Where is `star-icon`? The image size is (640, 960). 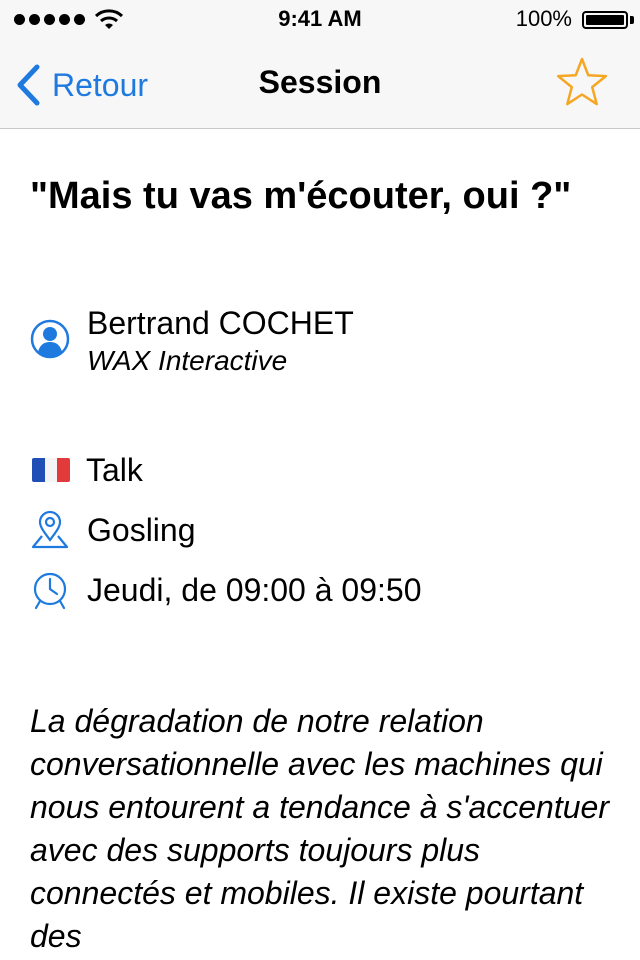
star-icon is located at coordinates (582, 83).